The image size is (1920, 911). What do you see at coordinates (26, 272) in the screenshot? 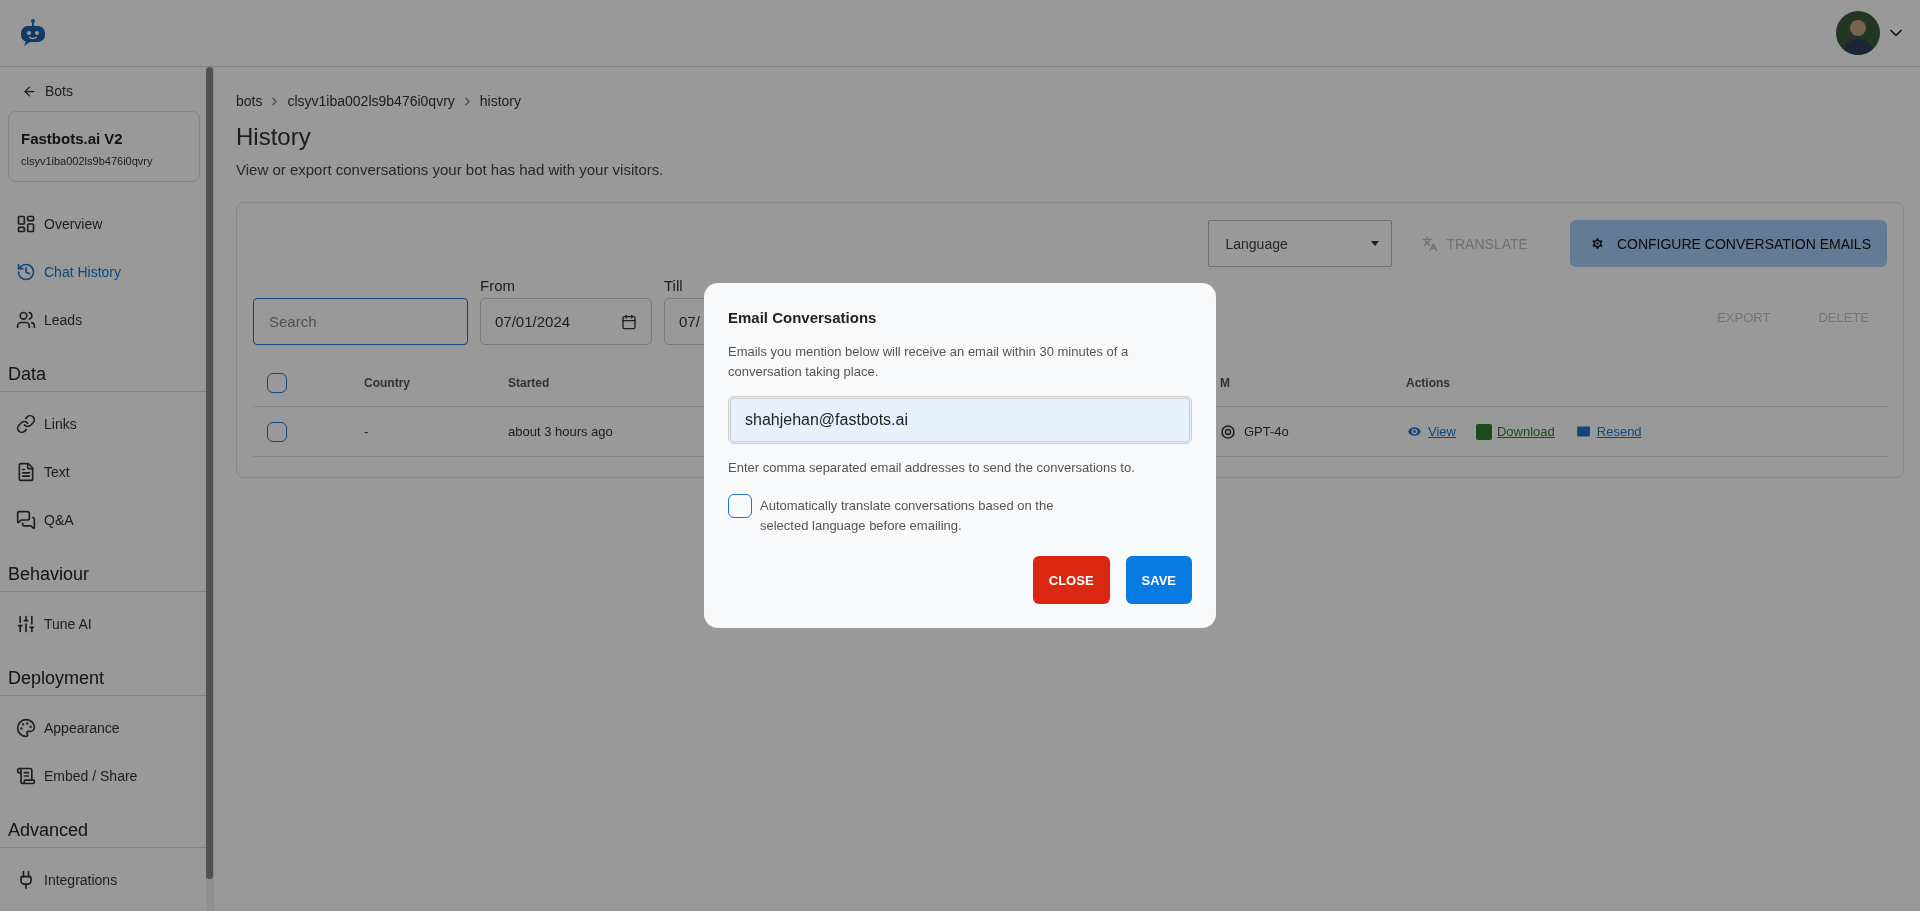
I see `history-icon` at bounding box center [26, 272].